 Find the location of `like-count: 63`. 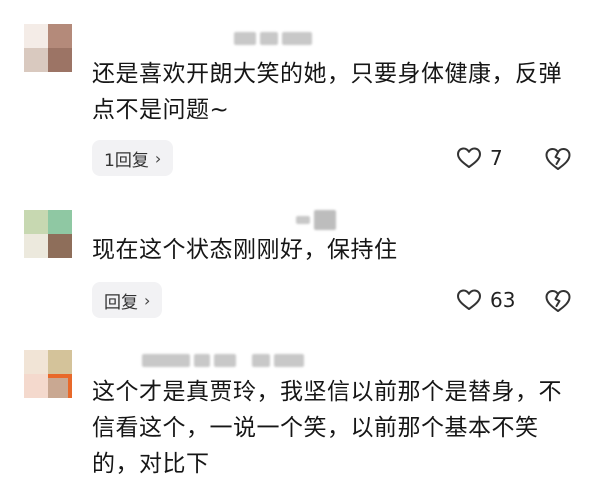

like-count: 63 is located at coordinates (503, 300).